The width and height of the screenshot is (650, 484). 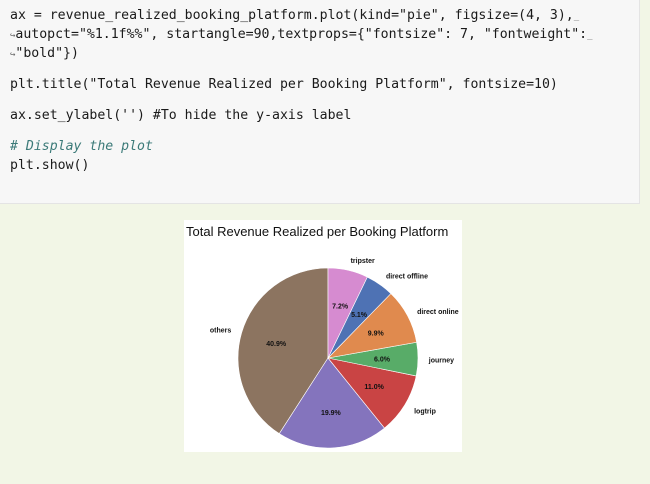 What do you see at coordinates (363, 261) in the screenshot?
I see `pie-category-label: tripster` at bounding box center [363, 261].